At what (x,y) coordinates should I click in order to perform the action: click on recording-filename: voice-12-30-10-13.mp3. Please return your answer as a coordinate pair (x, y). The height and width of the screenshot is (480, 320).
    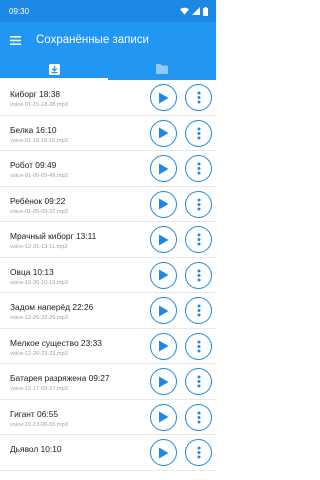
    Looking at the image, I should click on (39, 282).